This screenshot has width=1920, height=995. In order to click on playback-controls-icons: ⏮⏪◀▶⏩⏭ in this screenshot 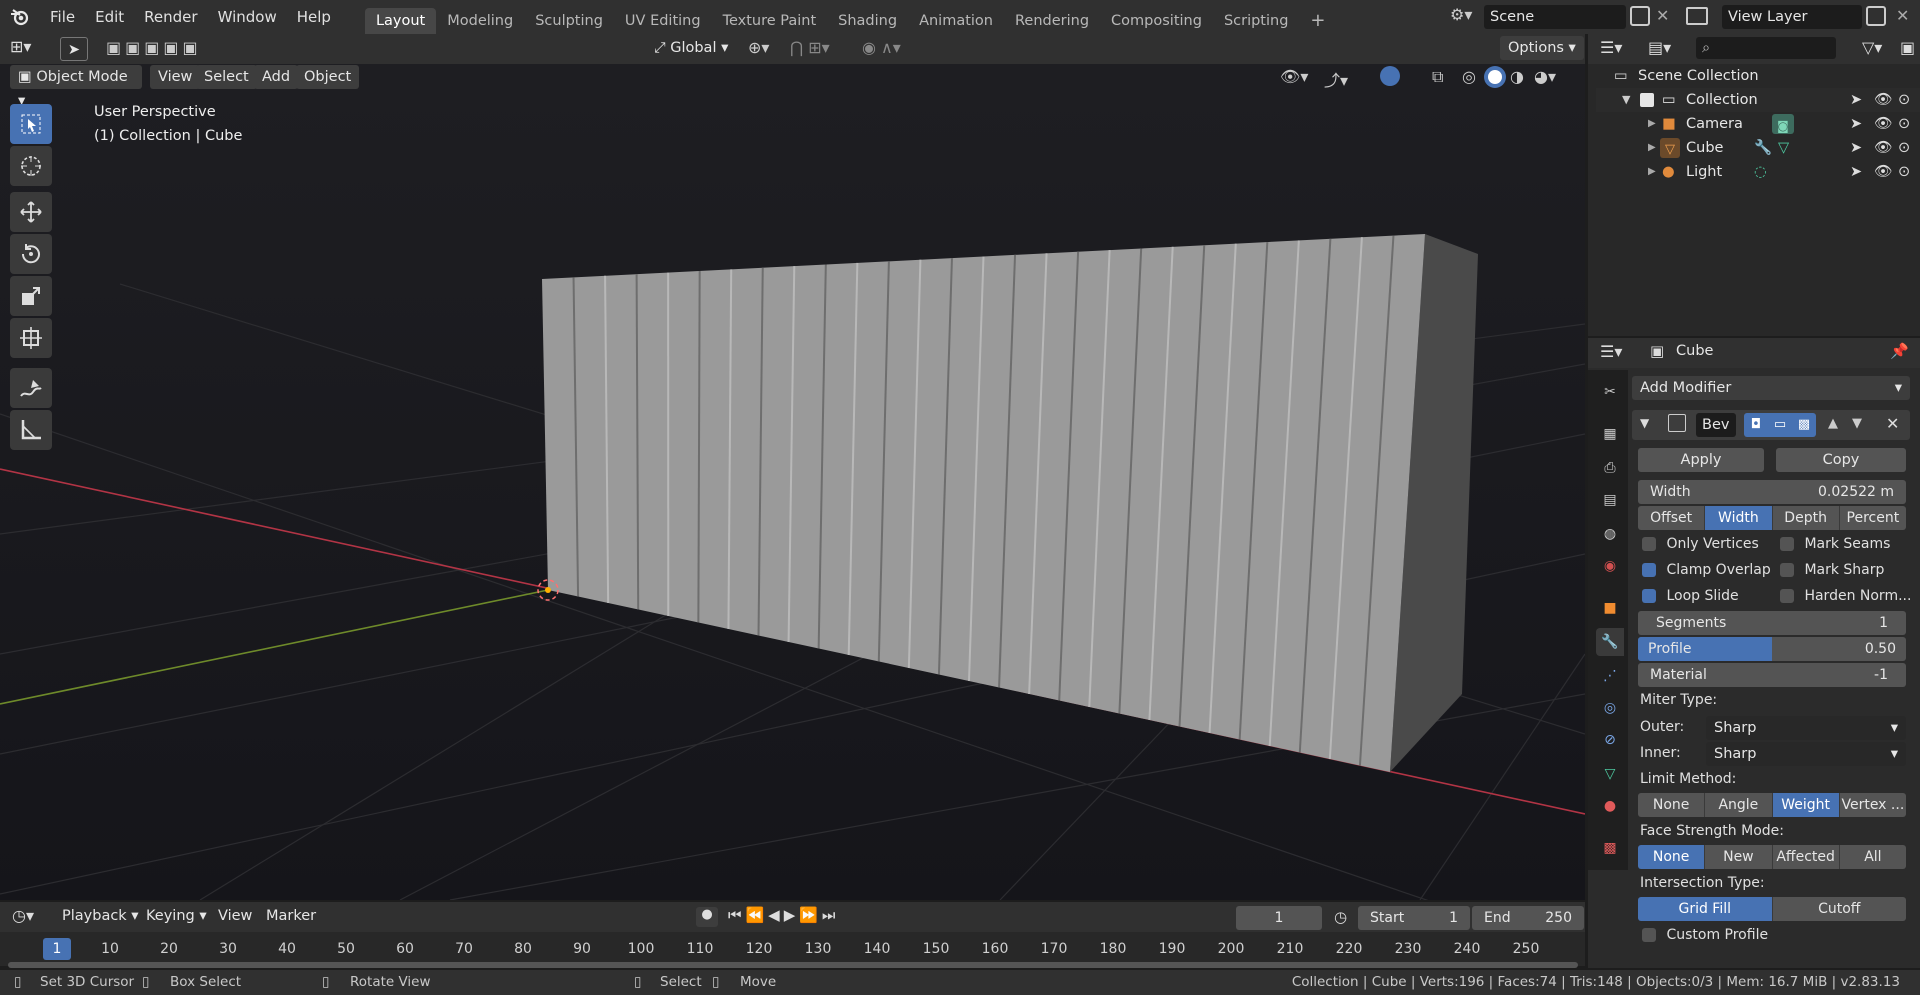, I will do `click(783, 915)`.